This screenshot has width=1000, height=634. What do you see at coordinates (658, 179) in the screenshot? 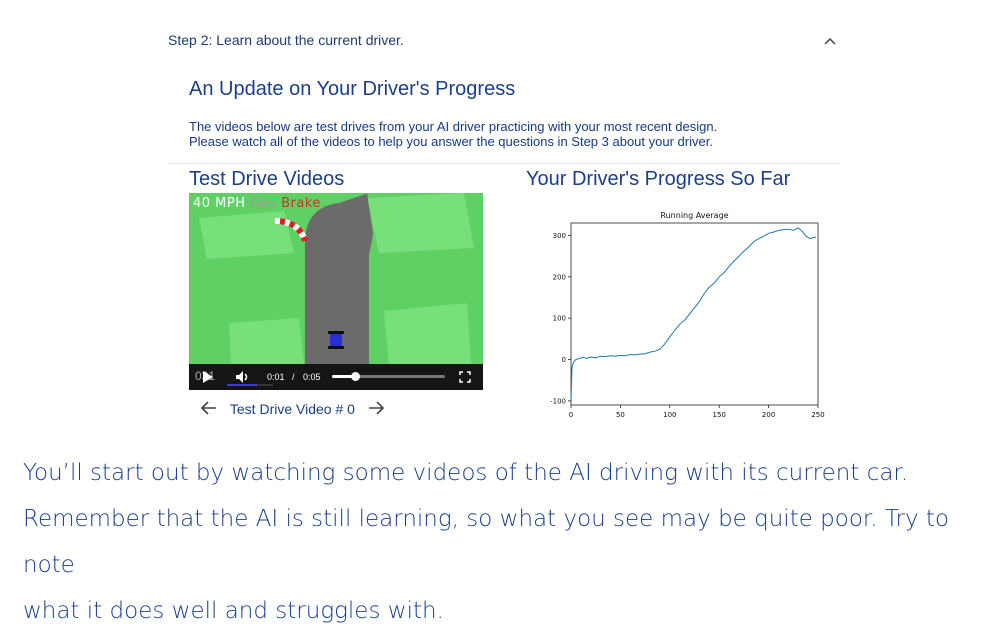
I see `progress-title: Your Driver's Progress So Far` at bounding box center [658, 179].